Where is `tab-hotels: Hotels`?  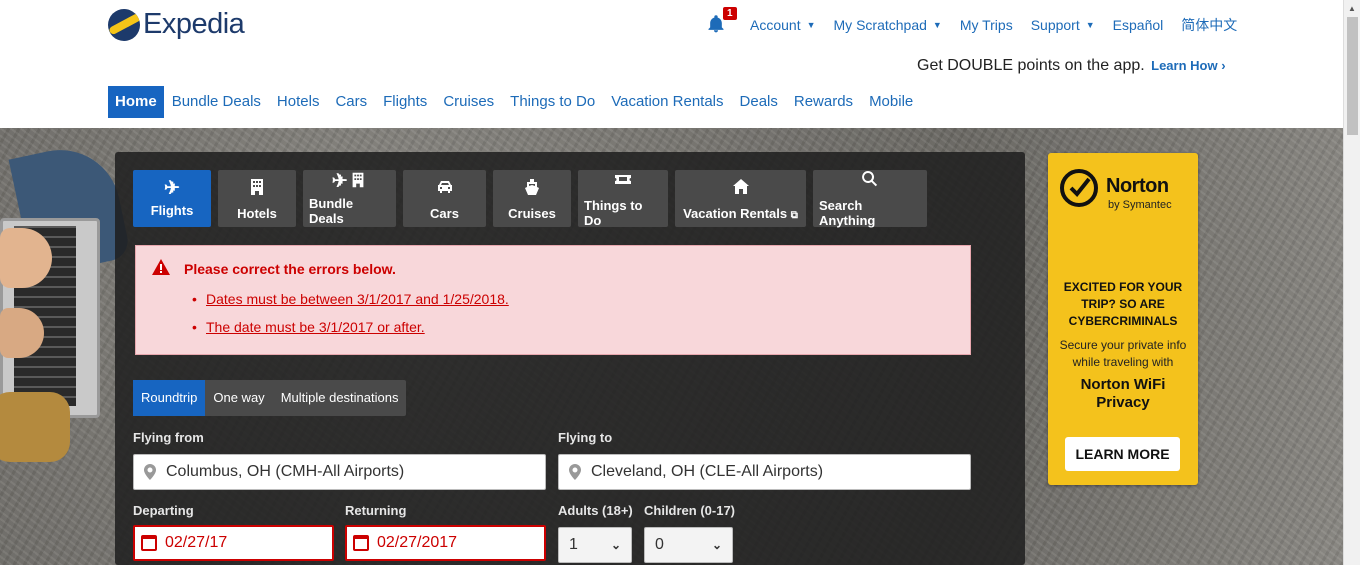
tab-hotels: Hotels is located at coordinates (257, 198).